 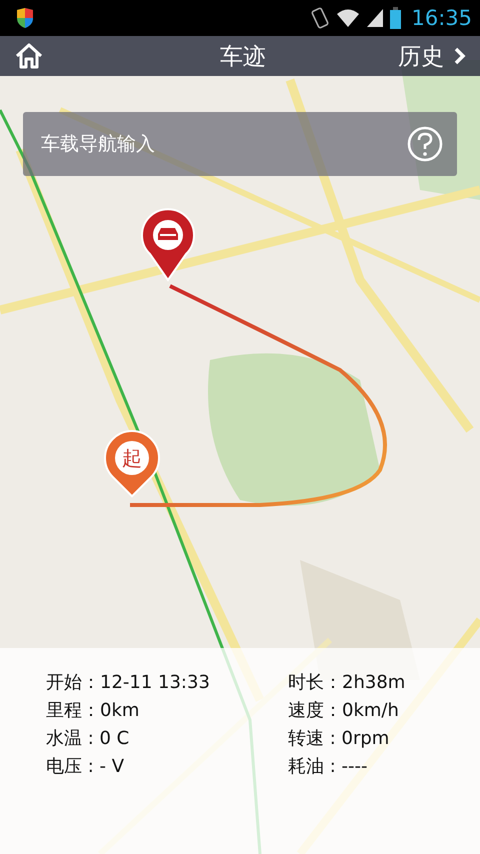 I want to click on signal-icon, so click(x=375, y=18).